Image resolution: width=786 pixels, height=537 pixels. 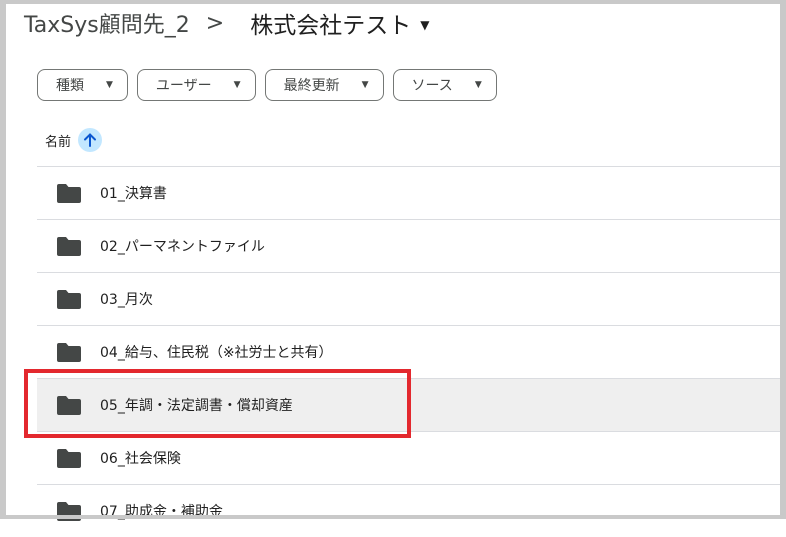 I want to click on name-column-label: 名前, so click(x=58, y=140).